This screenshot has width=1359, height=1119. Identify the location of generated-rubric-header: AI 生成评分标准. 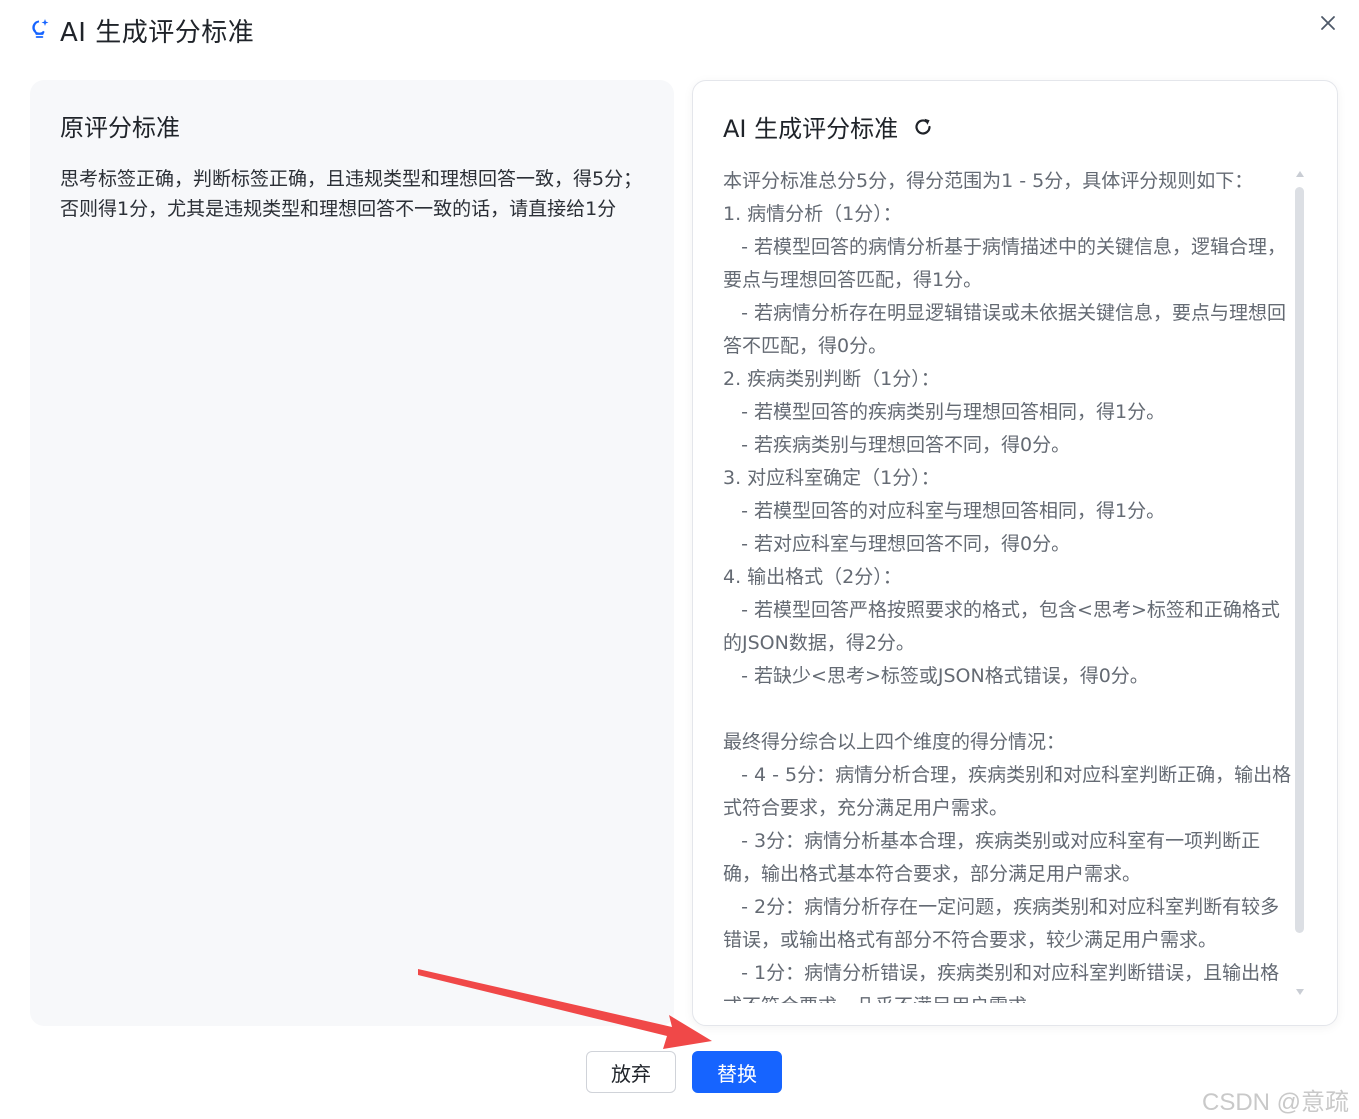
(828, 126).